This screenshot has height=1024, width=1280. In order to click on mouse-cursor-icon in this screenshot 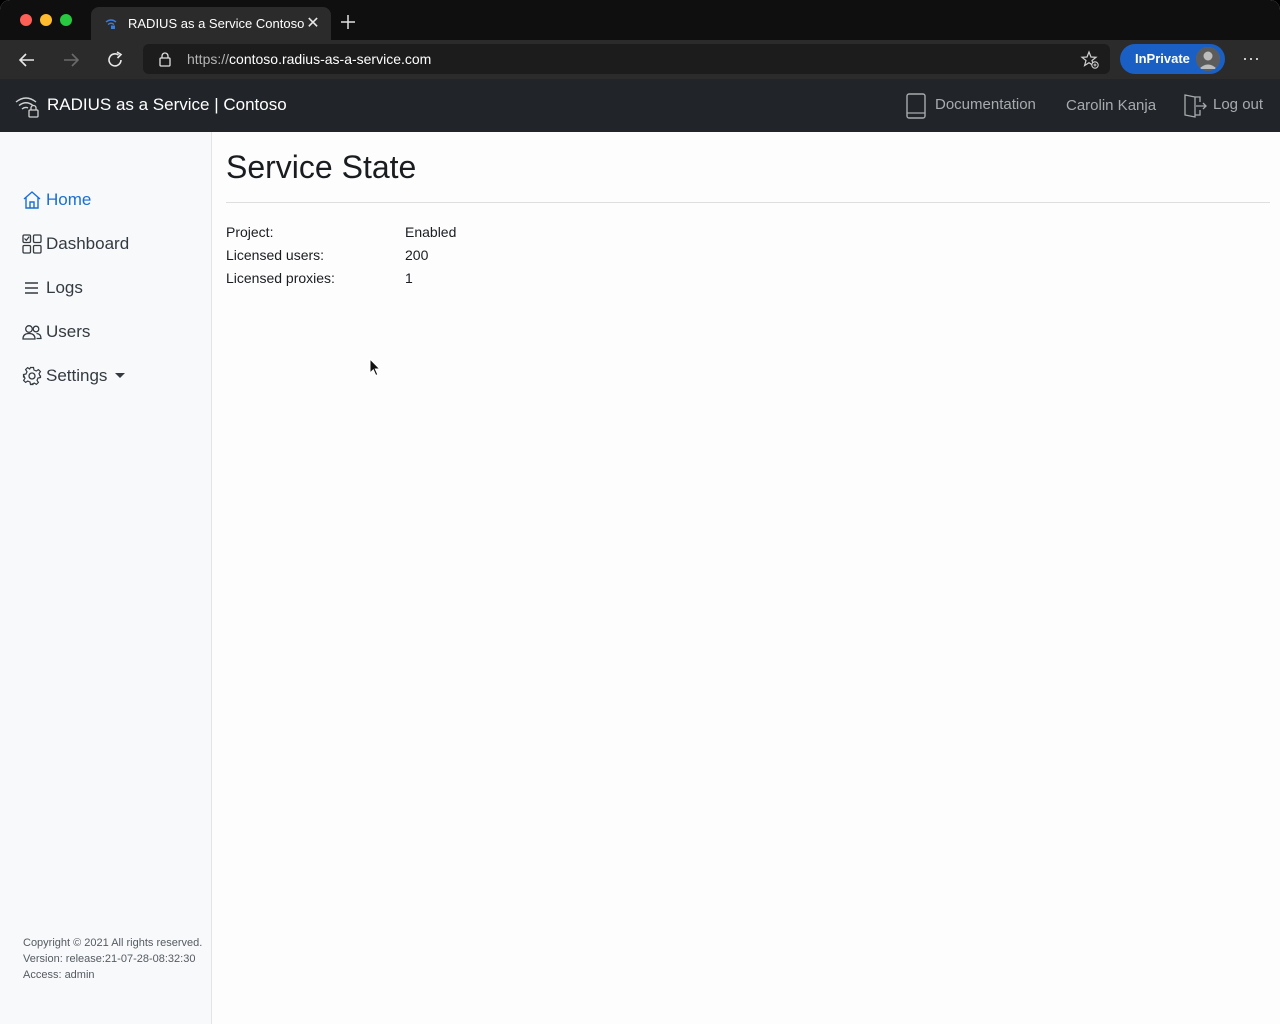, I will do `click(375, 367)`.